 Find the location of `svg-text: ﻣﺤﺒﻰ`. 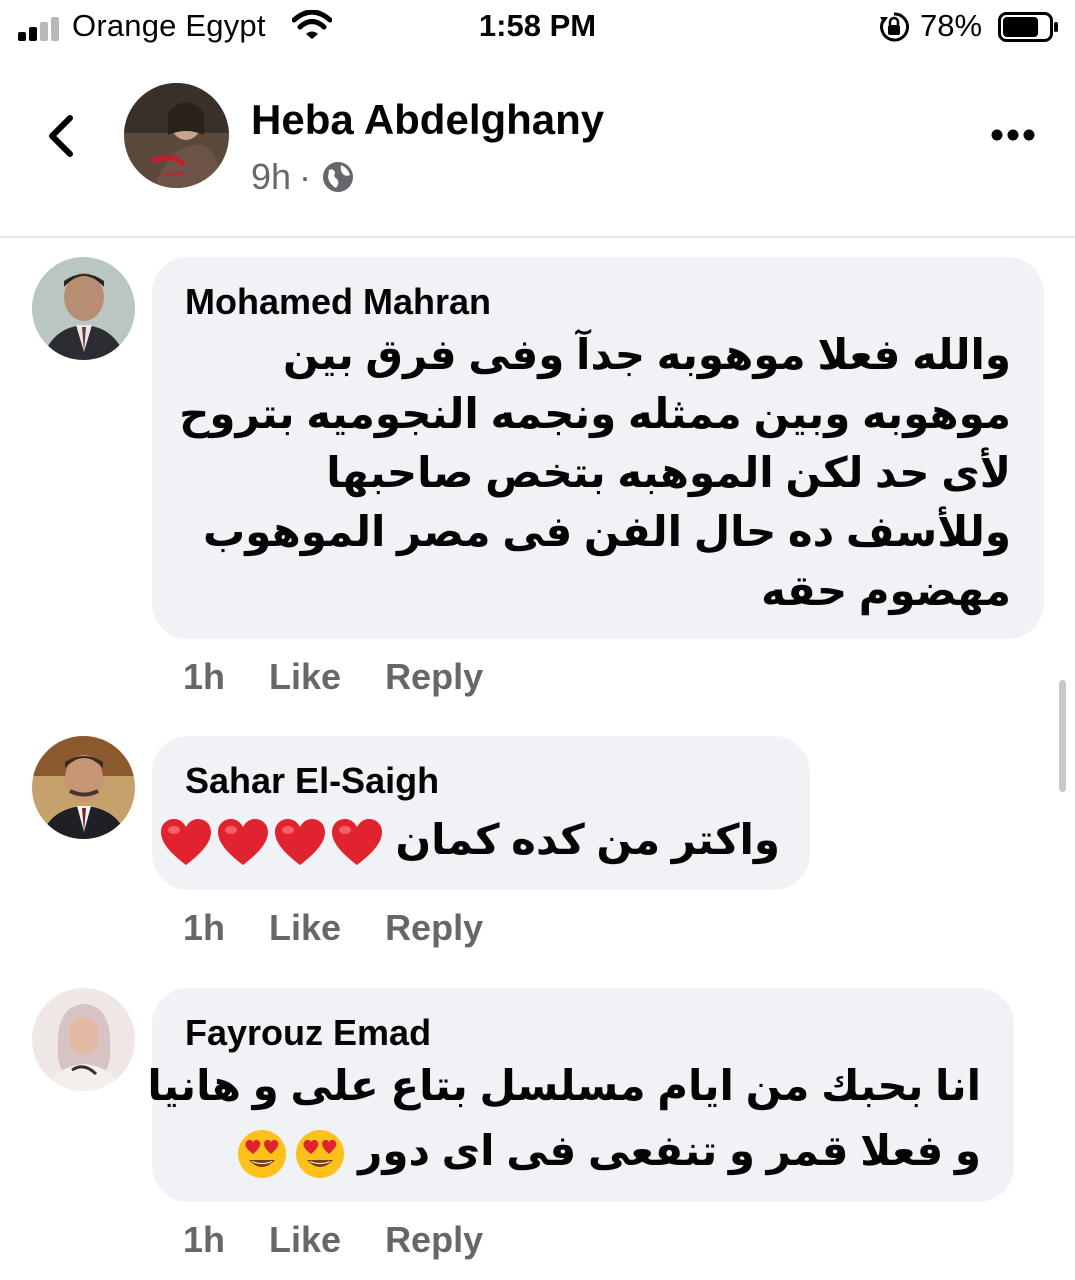

svg-text: ﻣﺤﺒﻰ is located at coordinates (173, 171).